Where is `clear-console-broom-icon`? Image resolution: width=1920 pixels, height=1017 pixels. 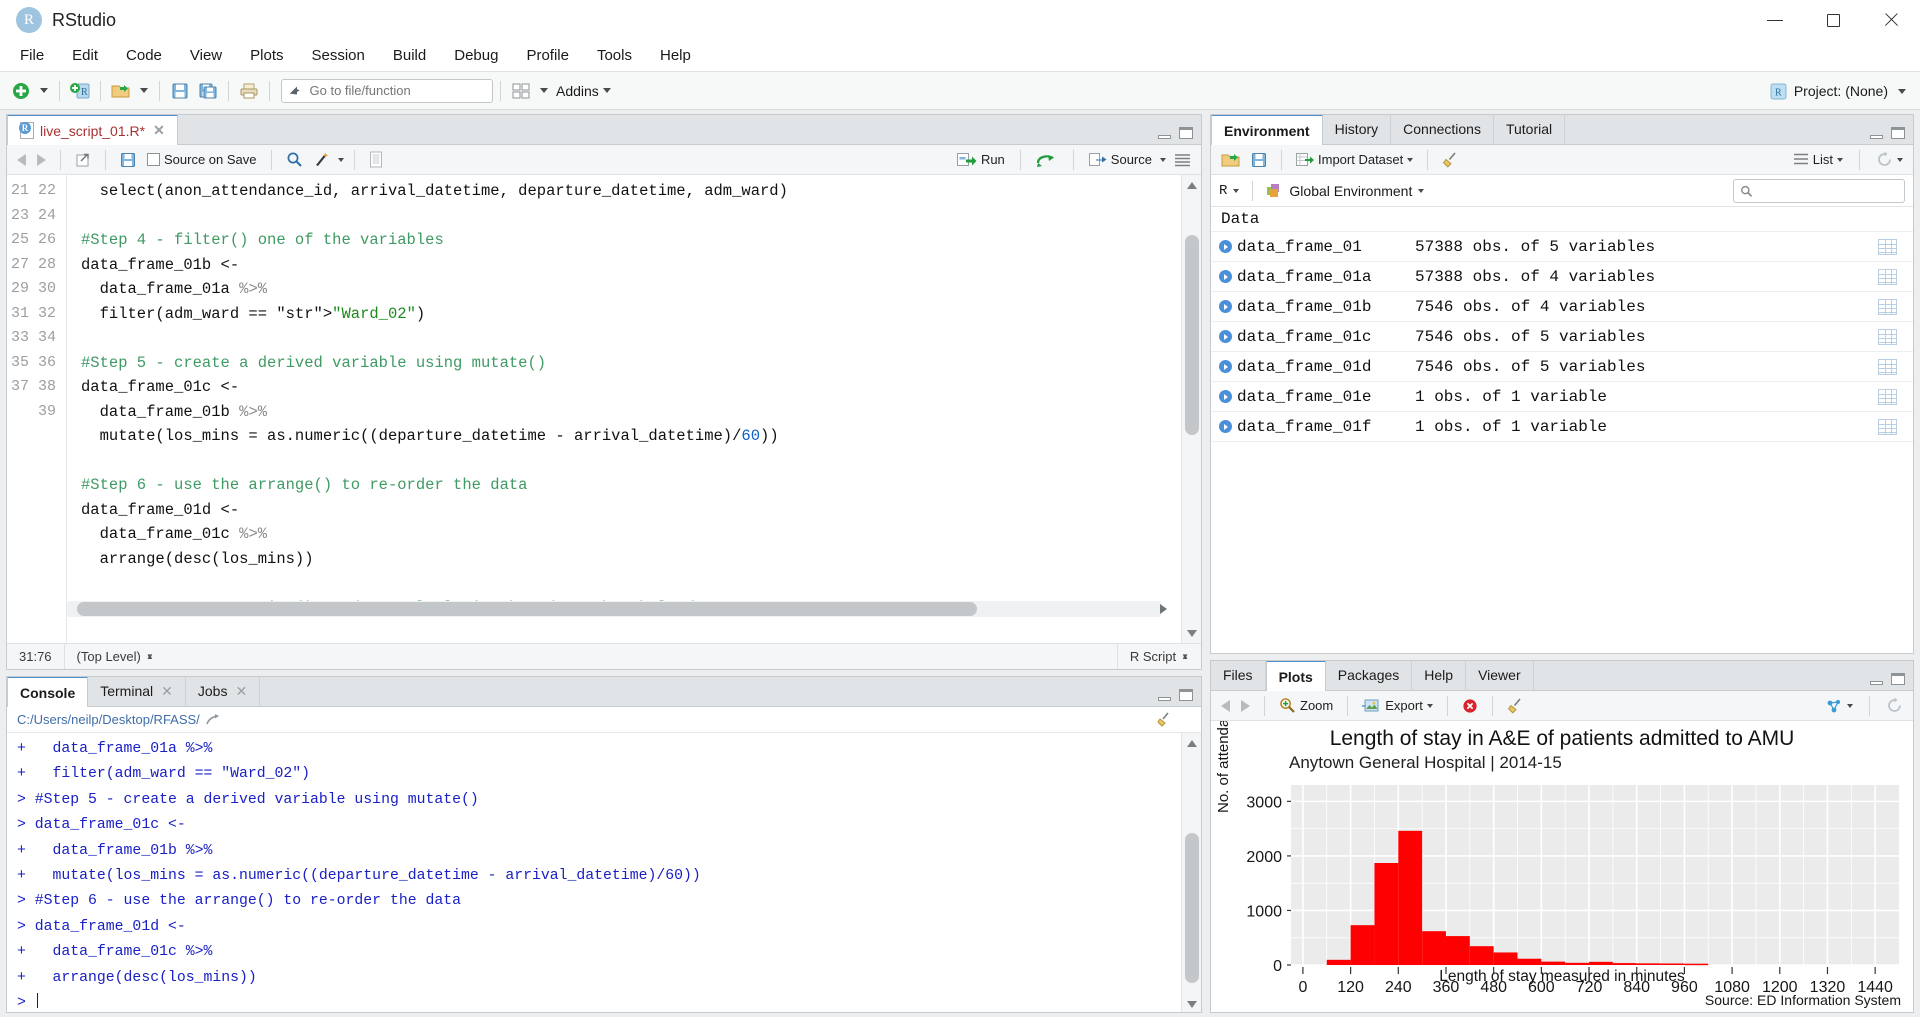 clear-console-broom-icon is located at coordinates (1164, 719).